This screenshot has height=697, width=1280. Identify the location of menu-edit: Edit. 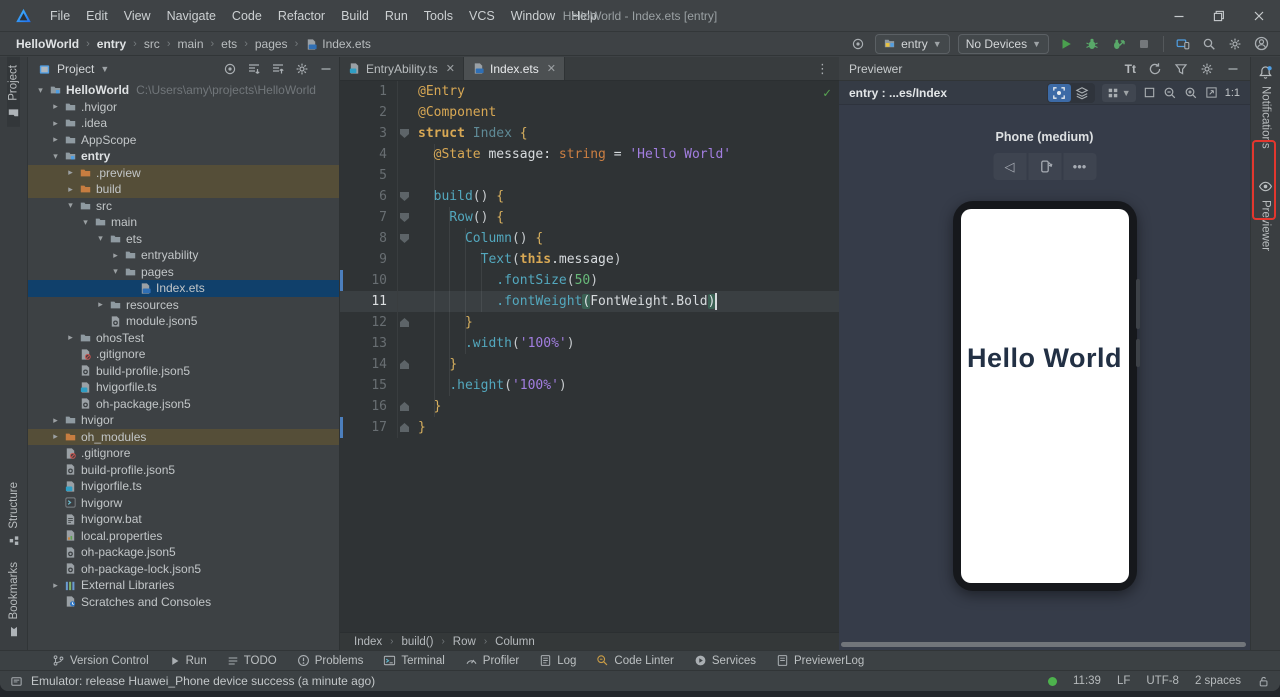
(97, 16).